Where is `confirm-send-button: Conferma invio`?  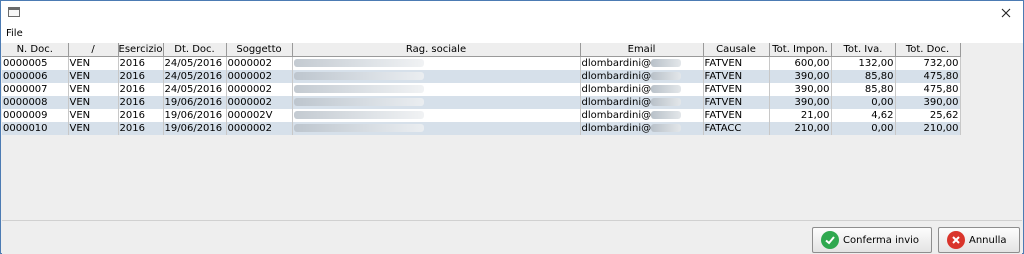 confirm-send-button: Conferma invio is located at coordinates (872, 240).